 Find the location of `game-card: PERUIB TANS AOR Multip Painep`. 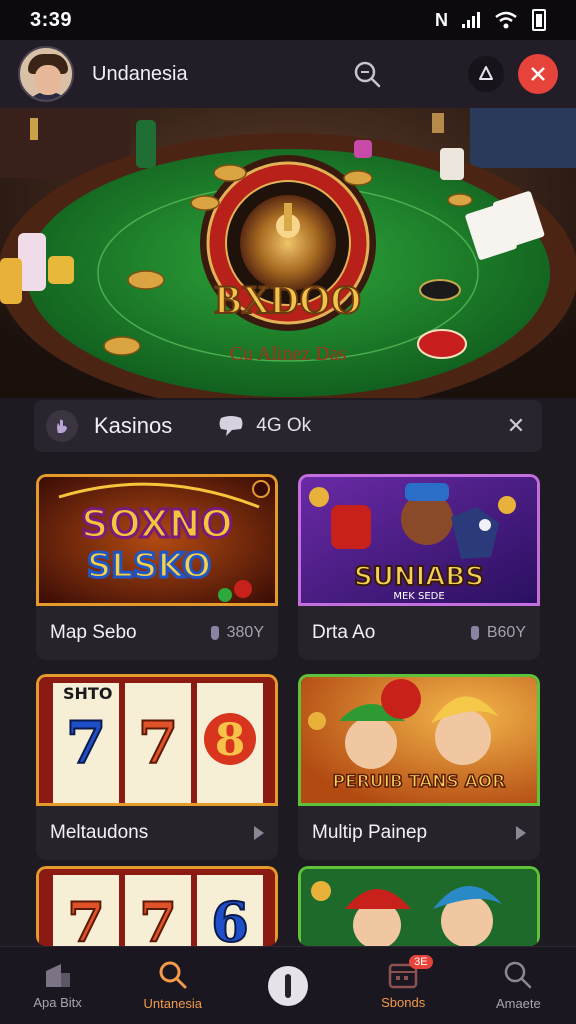

game-card: PERUIB TANS AOR Multip Painep is located at coordinates (419, 767).